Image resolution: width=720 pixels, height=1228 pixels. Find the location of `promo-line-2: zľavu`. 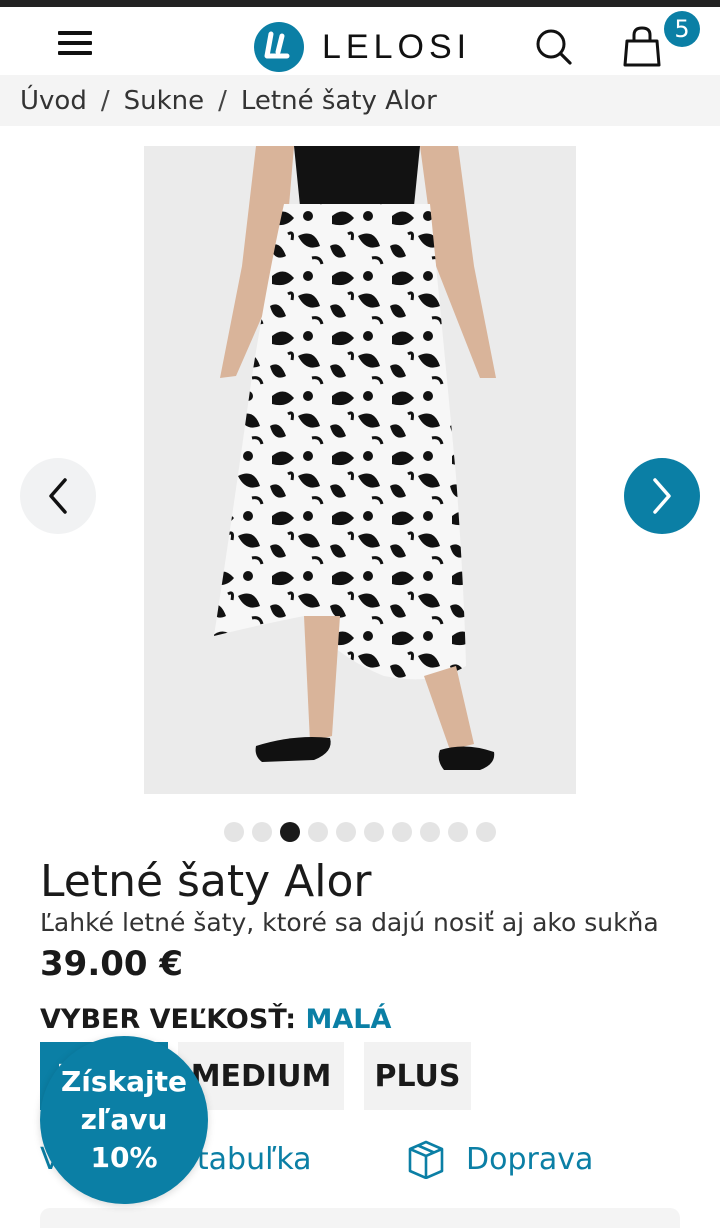

promo-line-2: zľavu is located at coordinates (124, 1119).